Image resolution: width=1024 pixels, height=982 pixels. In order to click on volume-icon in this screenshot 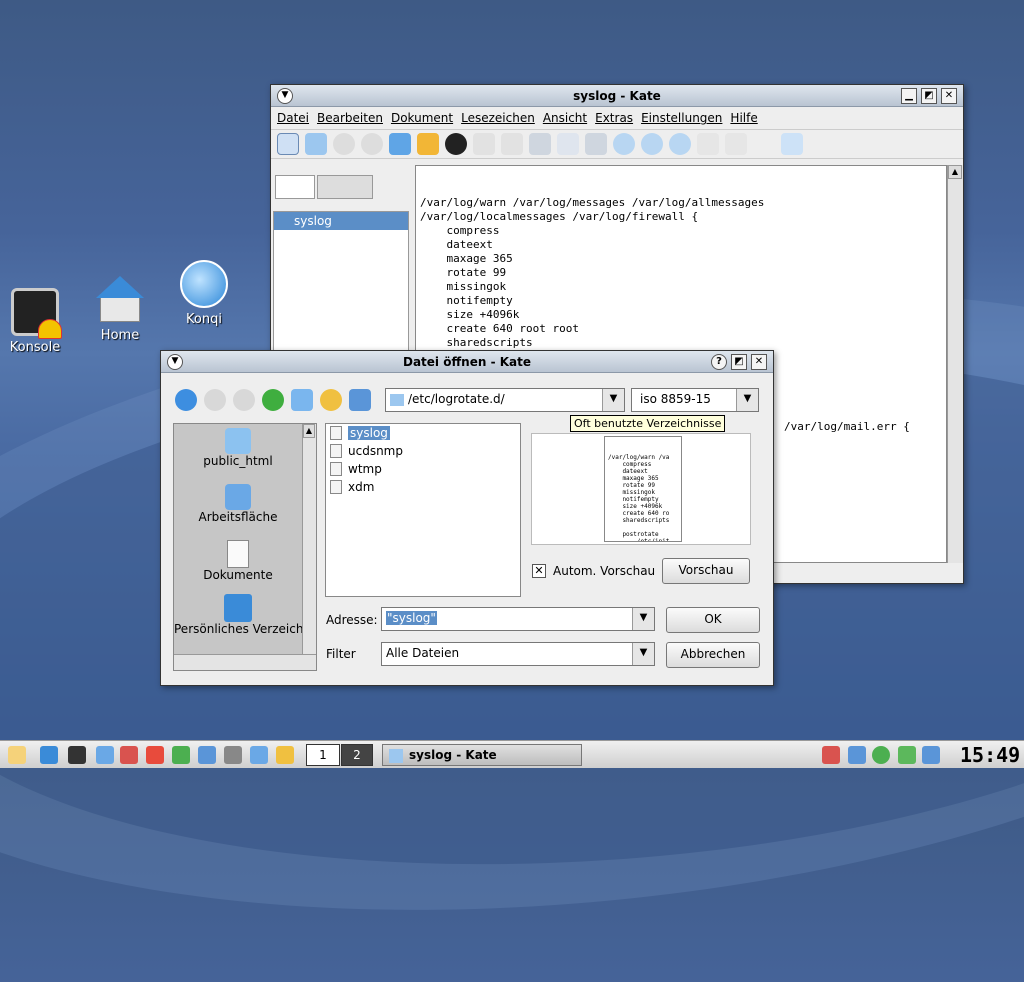, I will do `click(857, 755)`.